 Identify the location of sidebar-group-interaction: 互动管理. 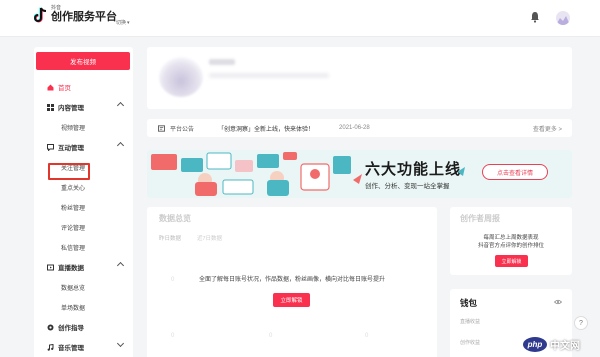
(83, 147).